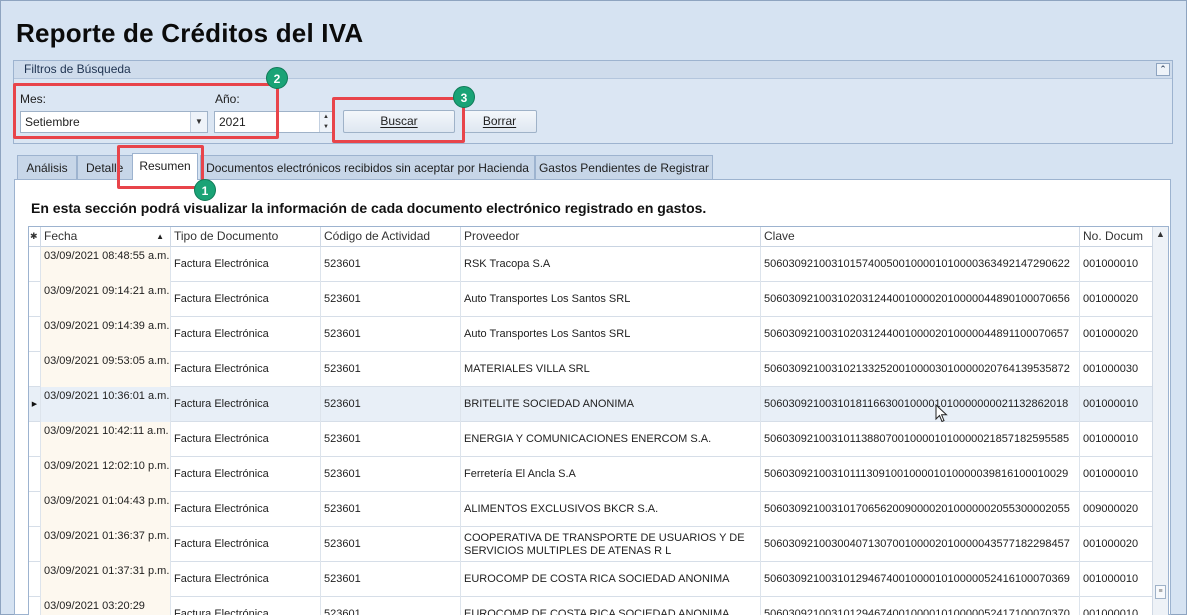 The height and width of the screenshot is (615, 1187). I want to click on cell-fecha: 03/09/2021 12:02:10 p.m., so click(106, 474).